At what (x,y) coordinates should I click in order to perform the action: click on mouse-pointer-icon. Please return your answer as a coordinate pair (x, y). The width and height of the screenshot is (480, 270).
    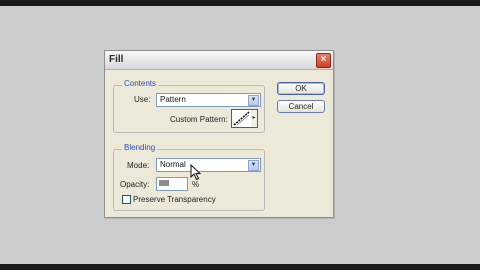
    Looking at the image, I should click on (196, 172).